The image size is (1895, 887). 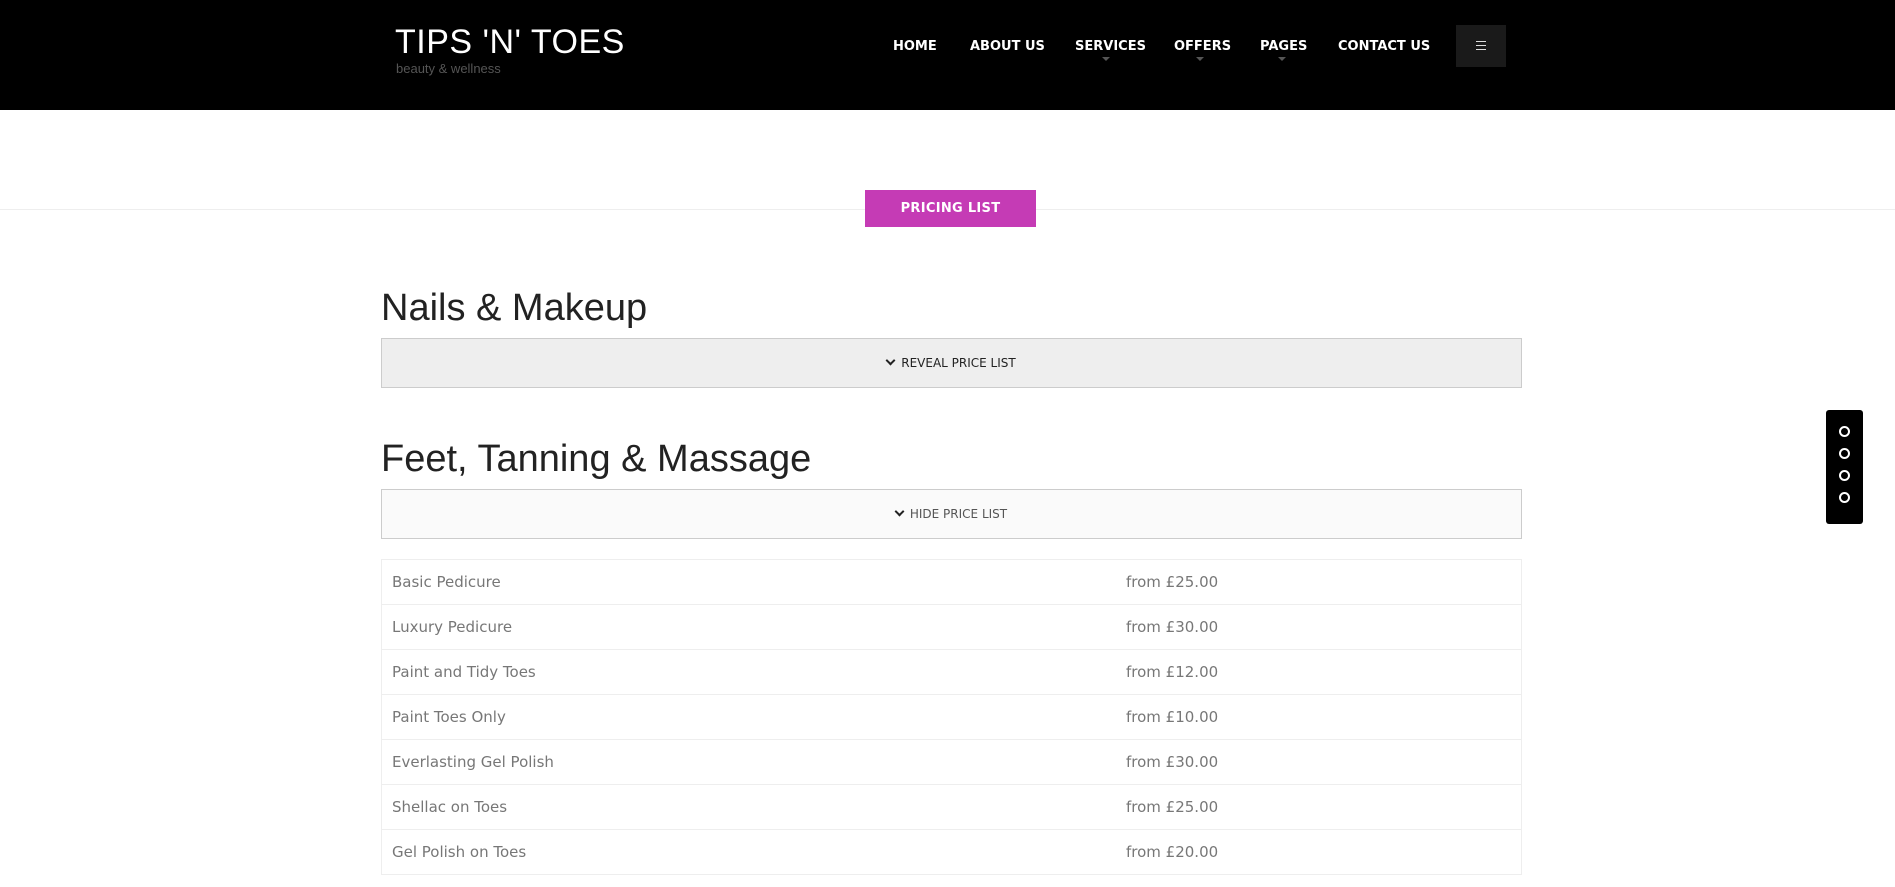 What do you see at coordinates (951, 582) in the screenshot?
I see `table-row: Basic Pedicure from £25.00` at bounding box center [951, 582].